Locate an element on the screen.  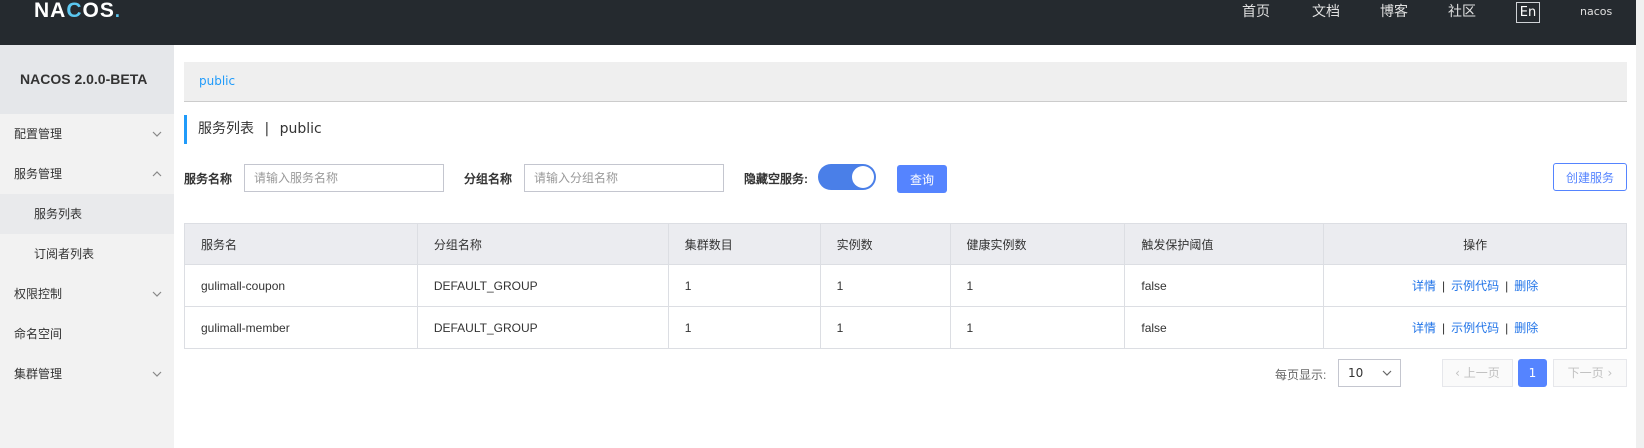
sidebar-item-config-management: 配置管理 is located at coordinates (87, 134).